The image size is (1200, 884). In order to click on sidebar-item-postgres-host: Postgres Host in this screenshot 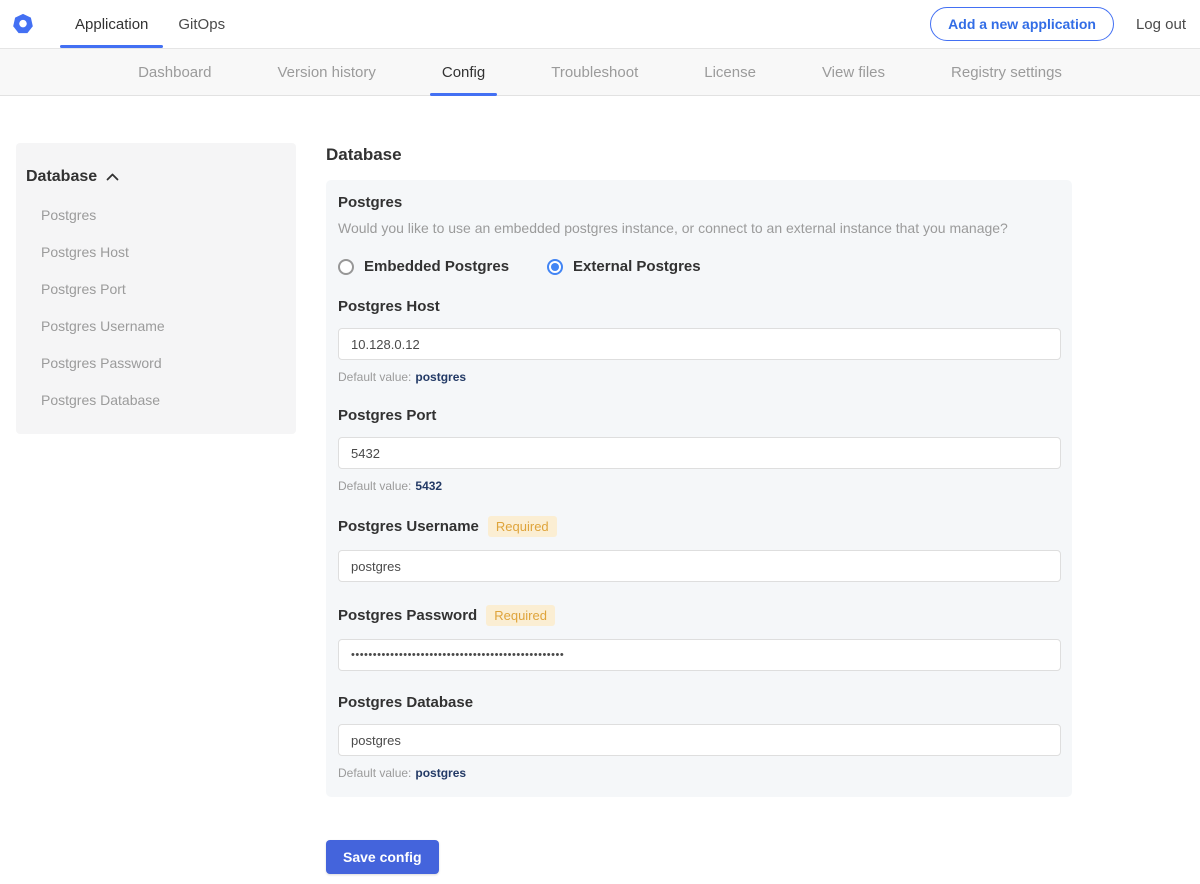, I will do `click(156, 252)`.